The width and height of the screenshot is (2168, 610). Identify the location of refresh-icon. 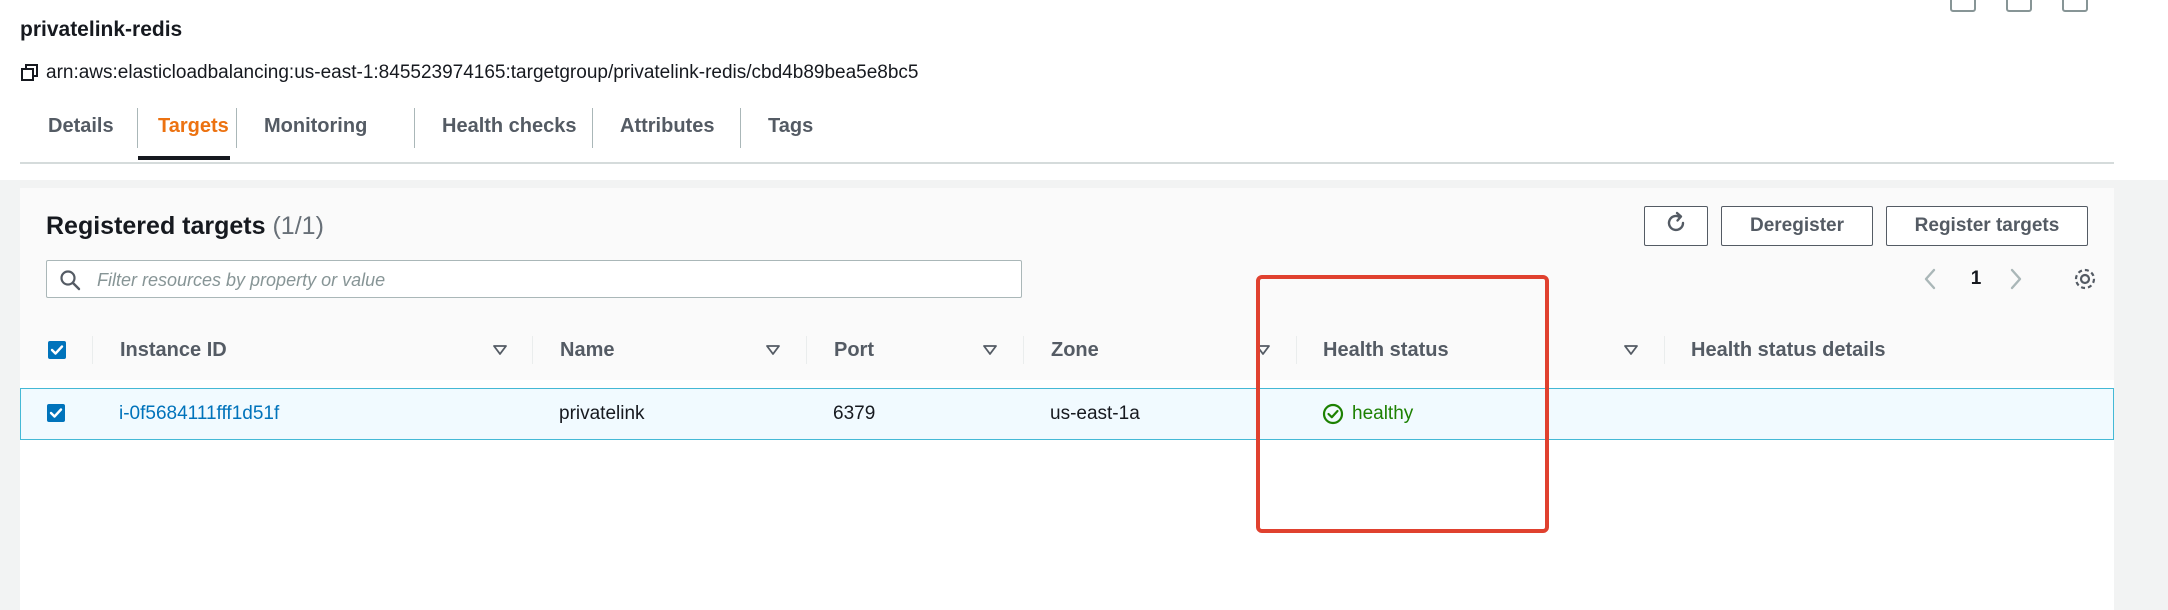
(1676, 226).